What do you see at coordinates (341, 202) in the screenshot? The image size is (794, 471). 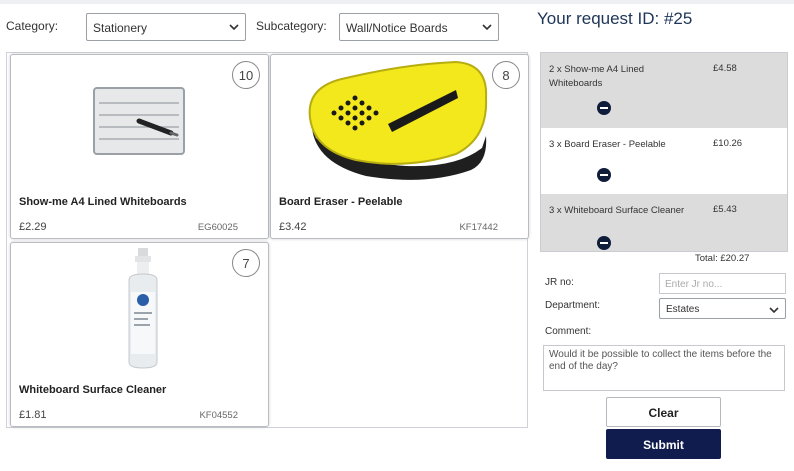 I see `product-name: Board Eraser - Peelable` at bounding box center [341, 202].